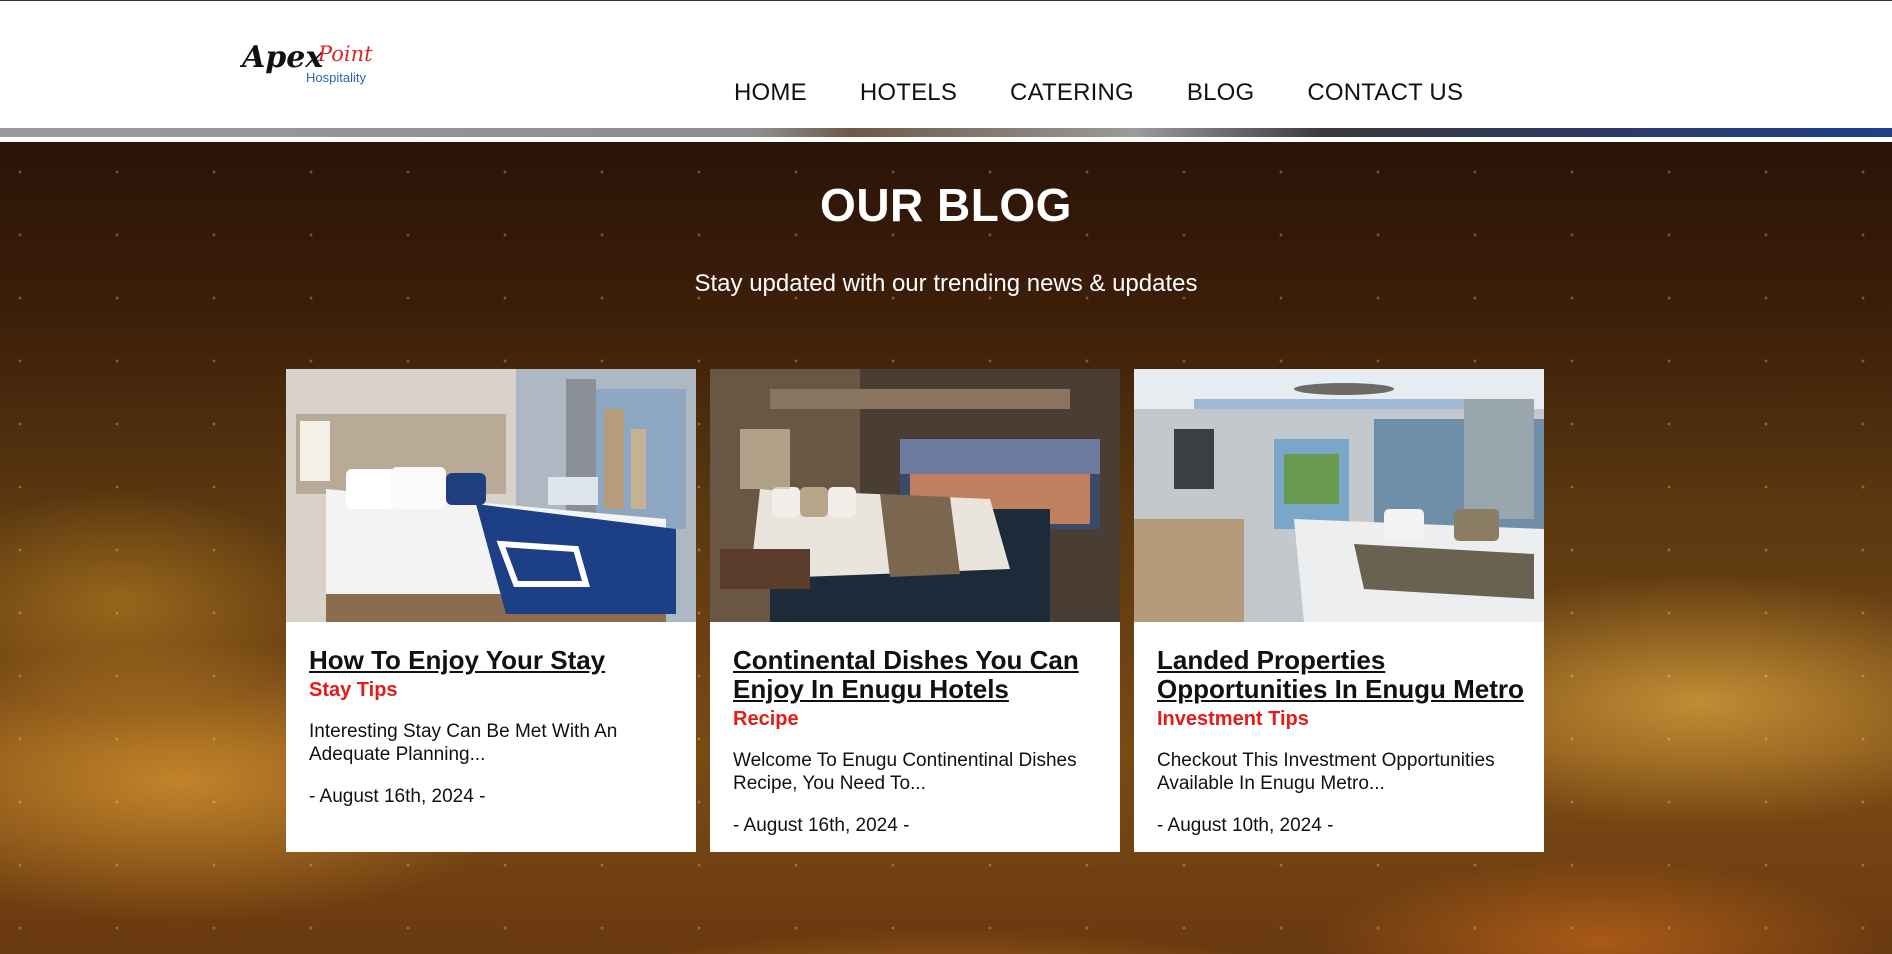 The height and width of the screenshot is (954, 1892). What do you see at coordinates (345, 54) in the screenshot?
I see `svg-text: Point` at bounding box center [345, 54].